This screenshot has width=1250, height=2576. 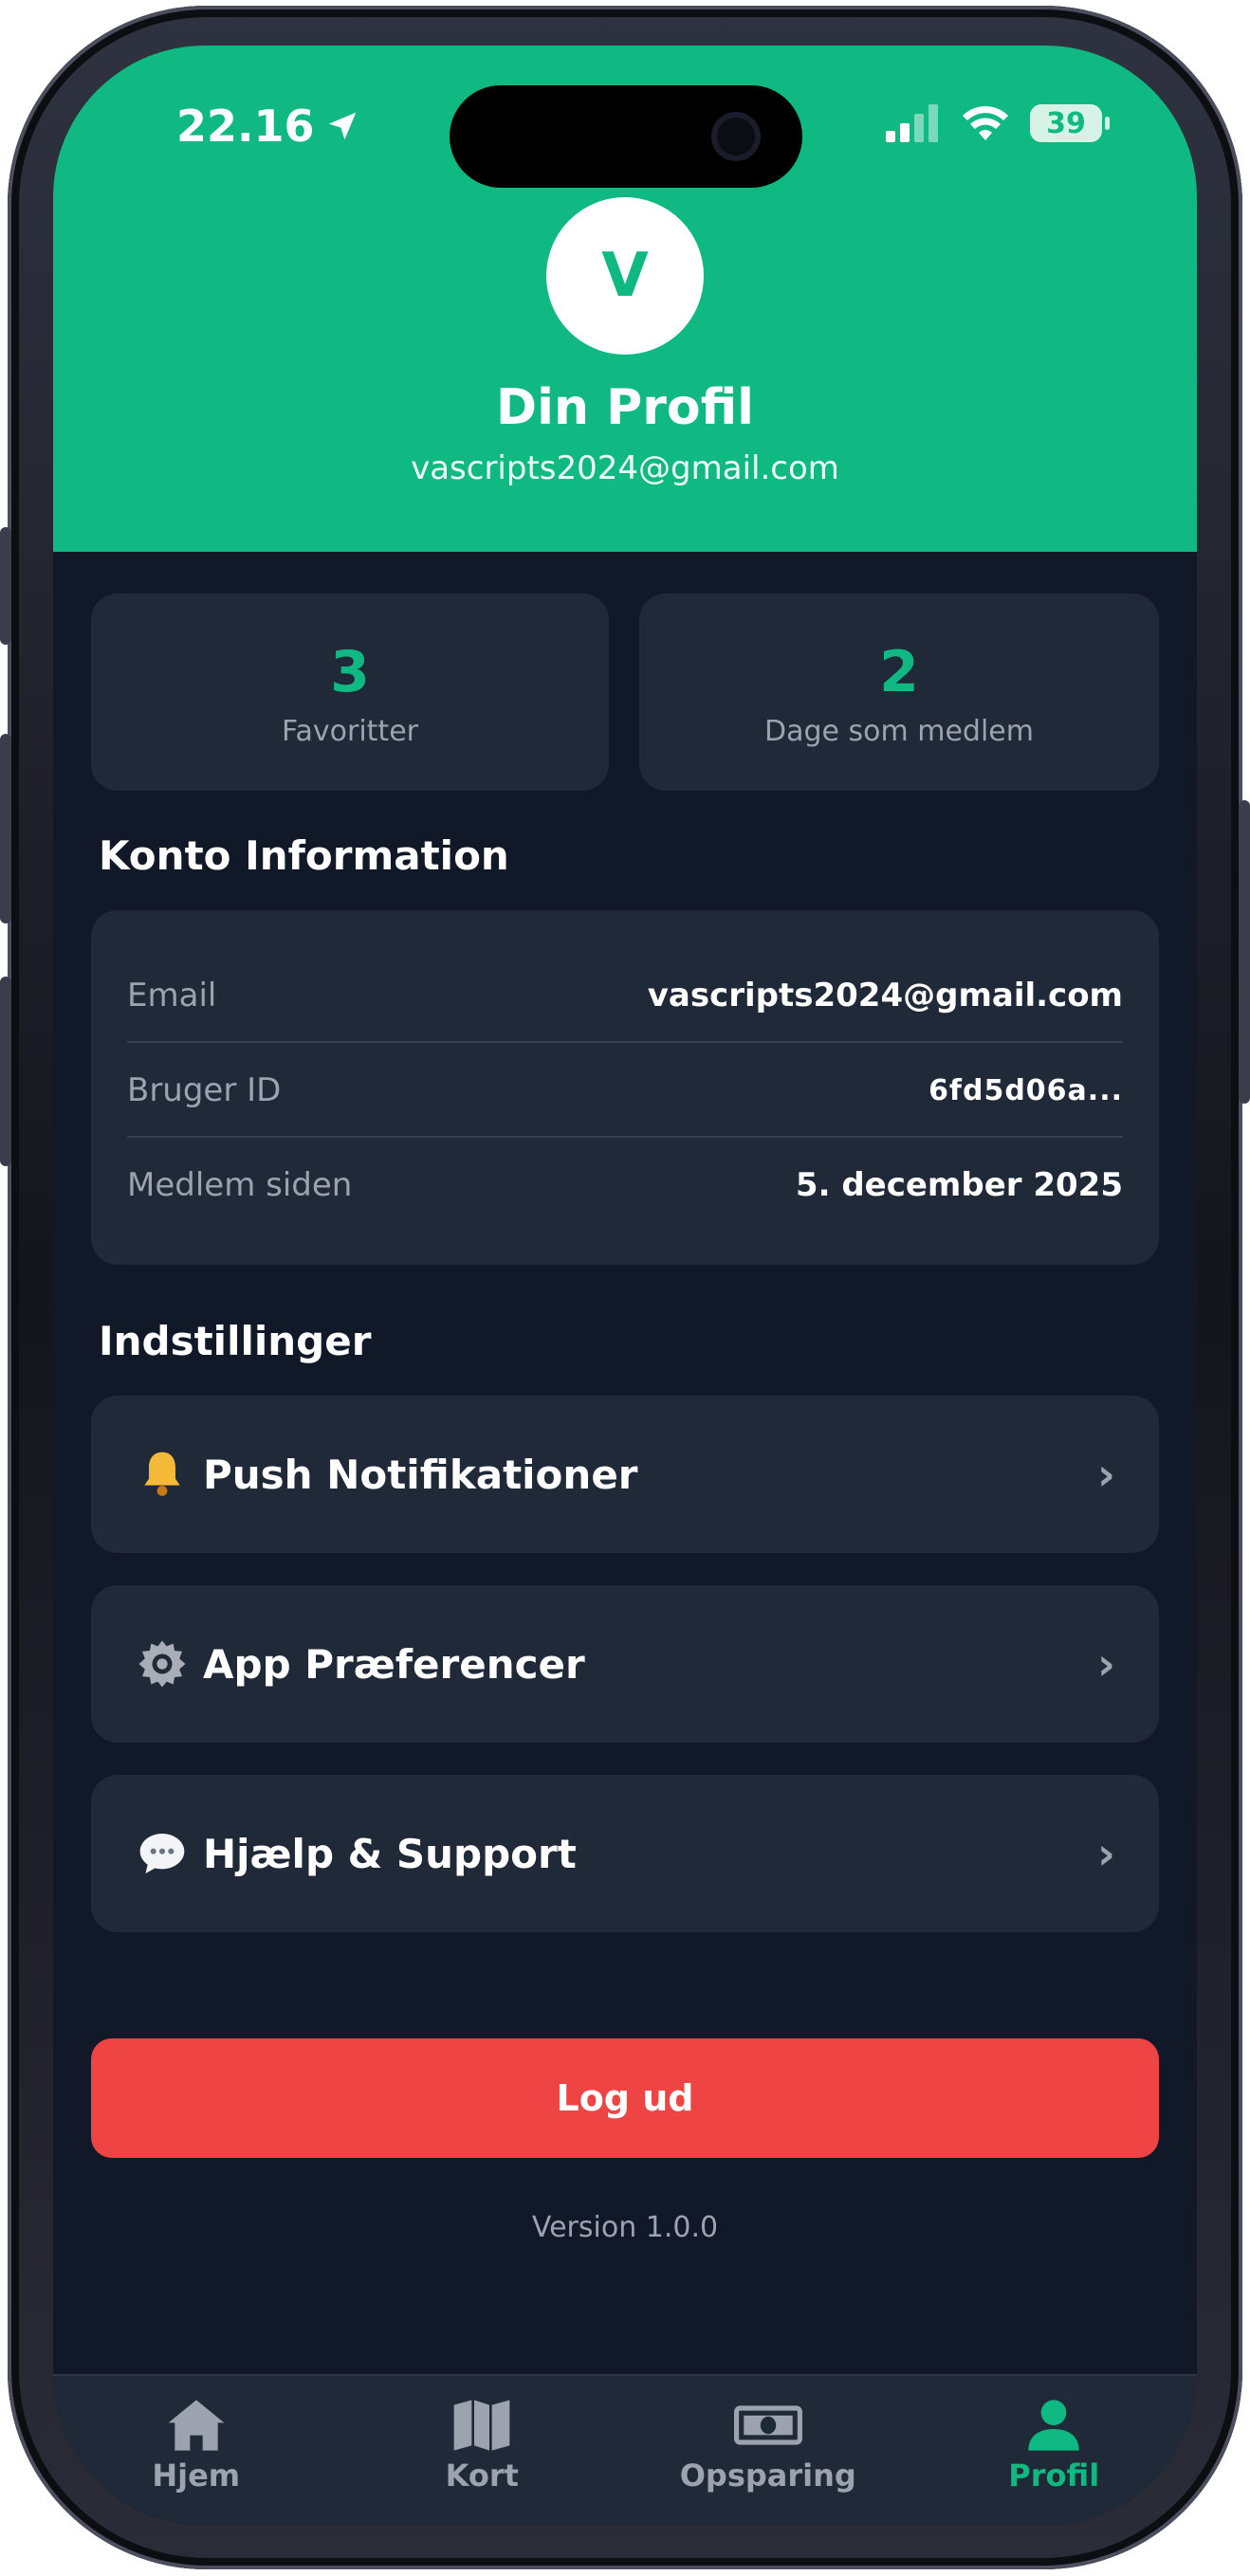 What do you see at coordinates (196, 2475) in the screenshot?
I see `tab-label: Hjem` at bounding box center [196, 2475].